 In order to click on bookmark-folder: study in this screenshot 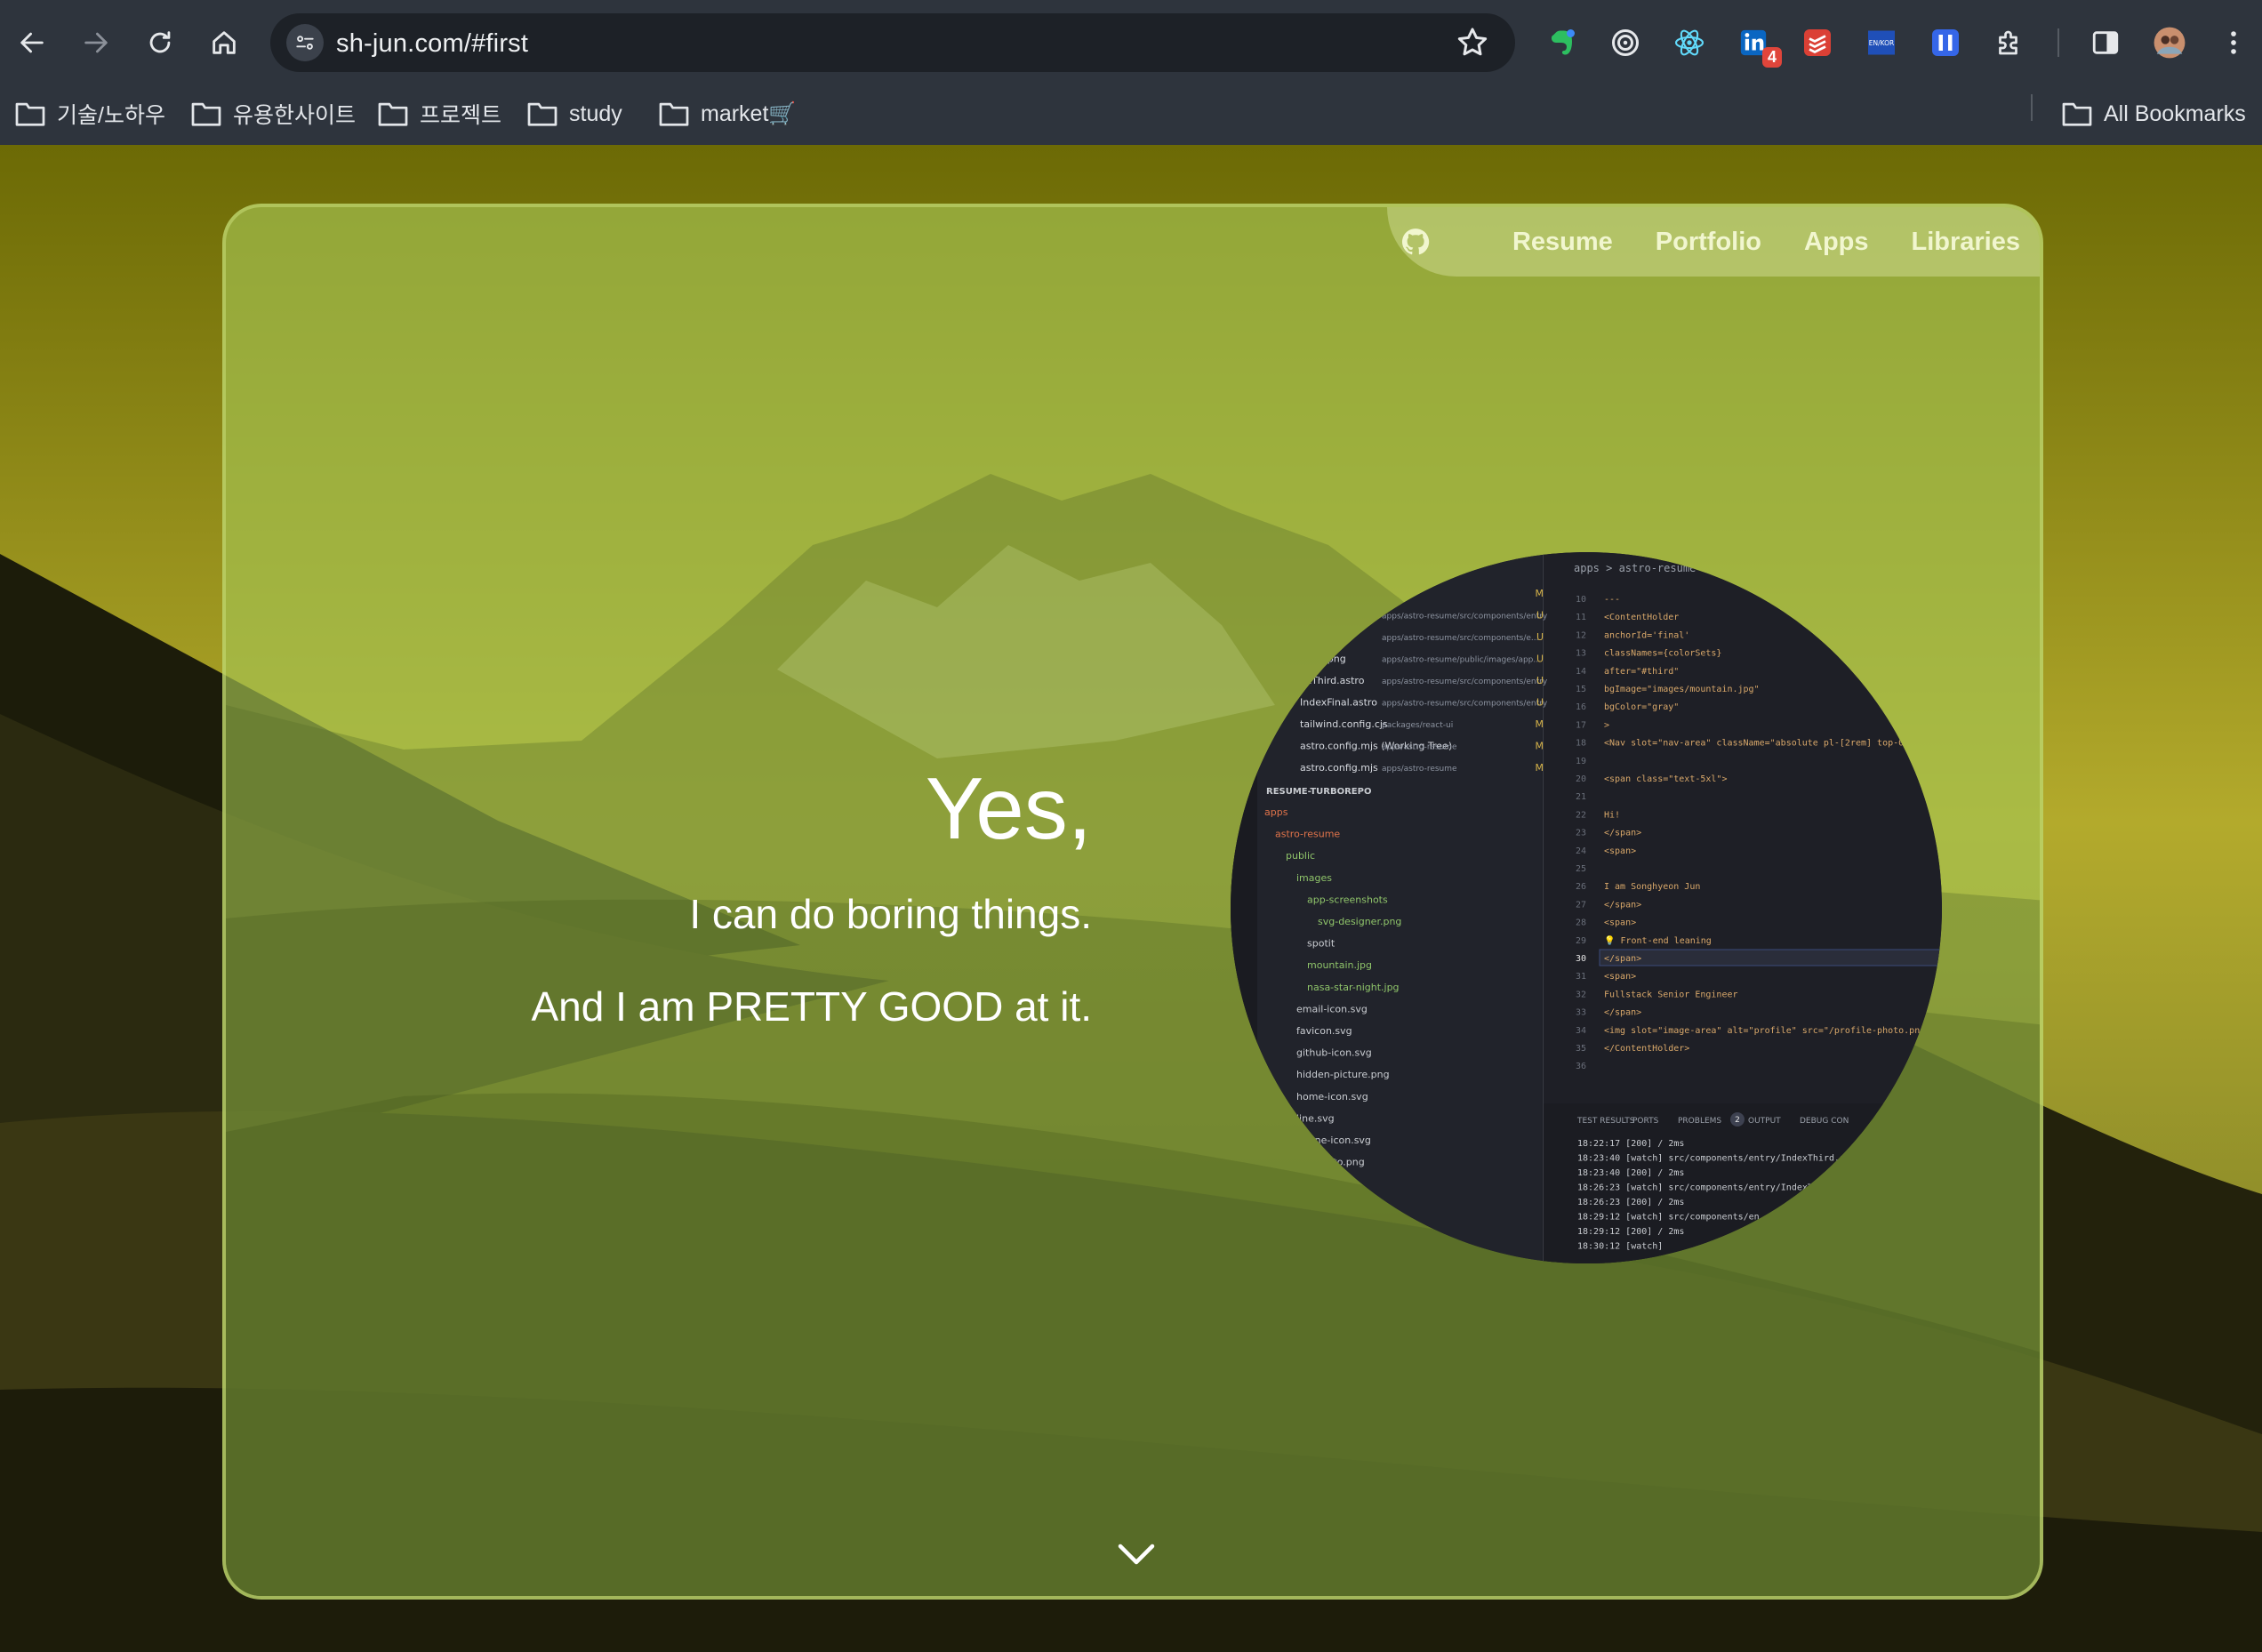, I will do `click(574, 114)`.